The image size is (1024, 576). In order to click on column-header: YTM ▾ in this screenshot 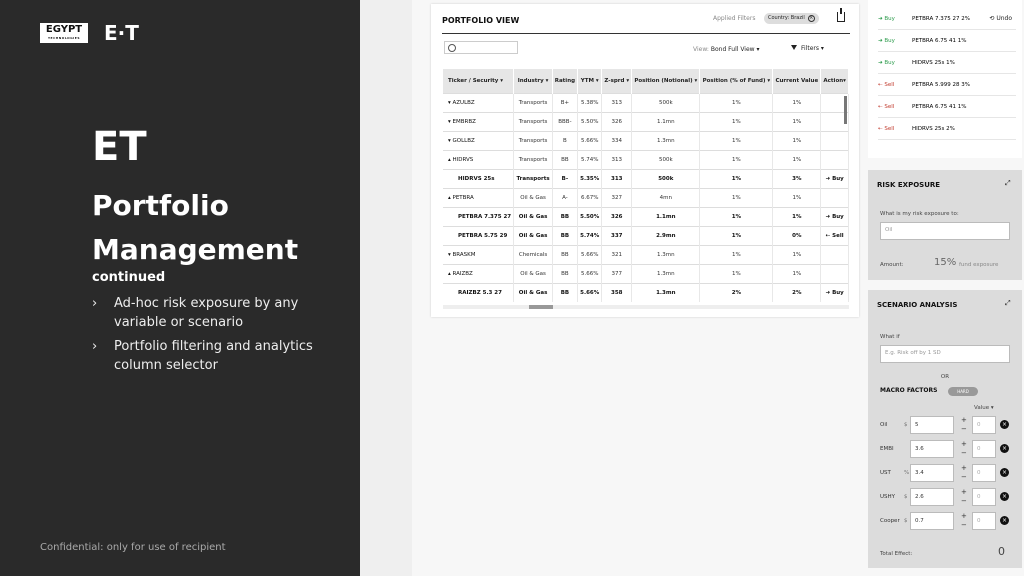, I will do `click(590, 81)`.